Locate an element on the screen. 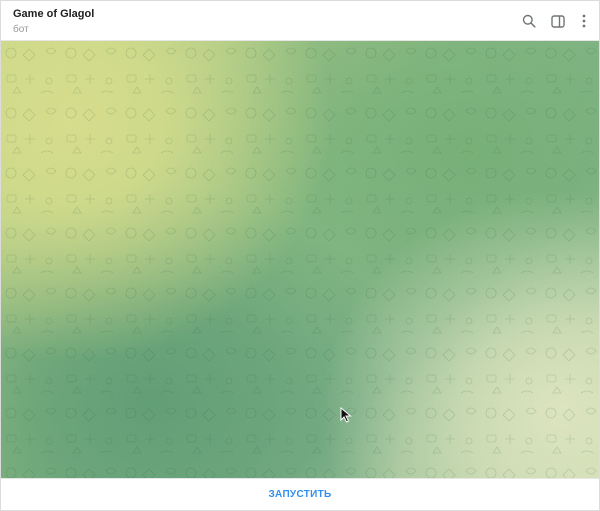  mouse-cursor-icon is located at coordinates (346, 415).